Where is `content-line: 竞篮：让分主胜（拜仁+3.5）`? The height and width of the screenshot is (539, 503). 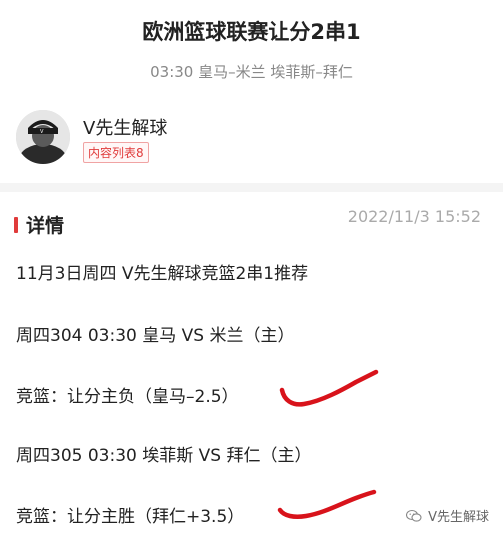
content-line: 竞篮：让分主胜（拜仁+3.5） is located at coordinates (130, 517).